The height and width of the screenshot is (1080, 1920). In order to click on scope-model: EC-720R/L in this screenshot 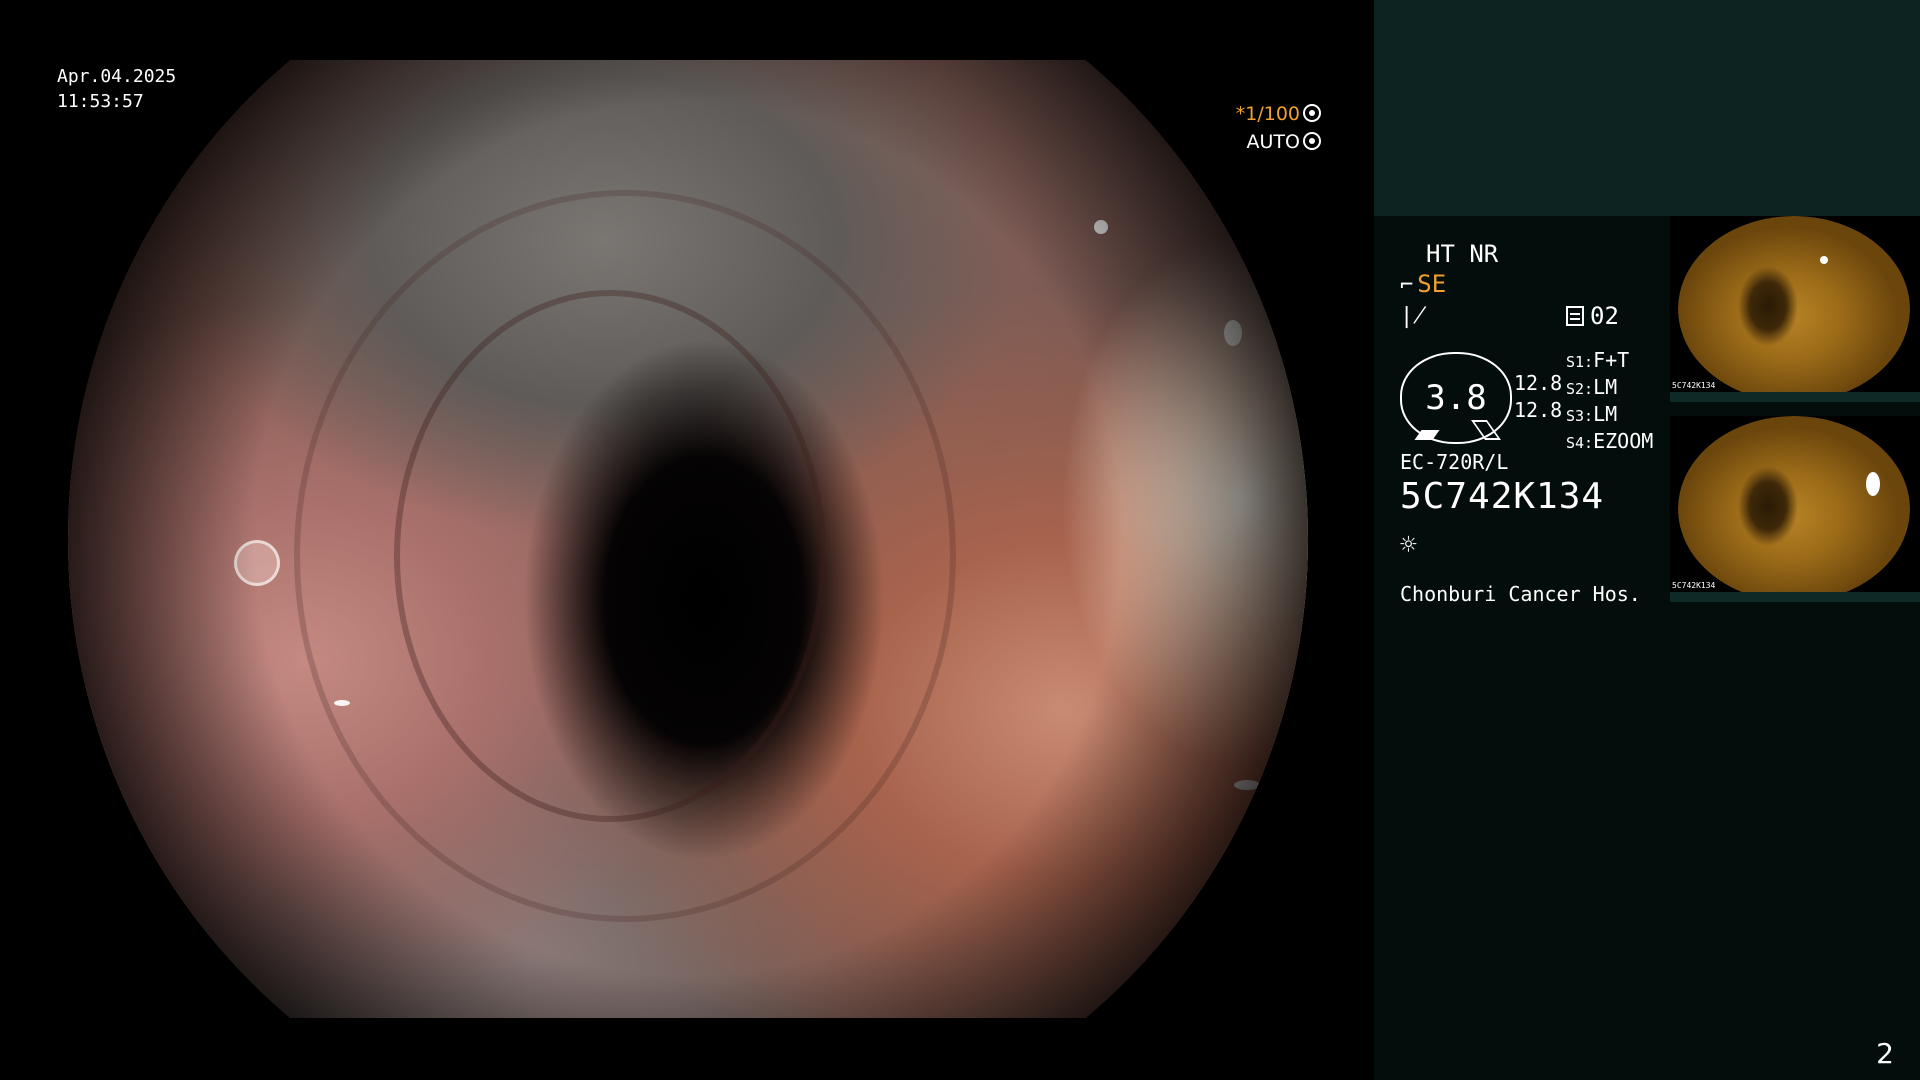, I will do `click(1454, 462)`.